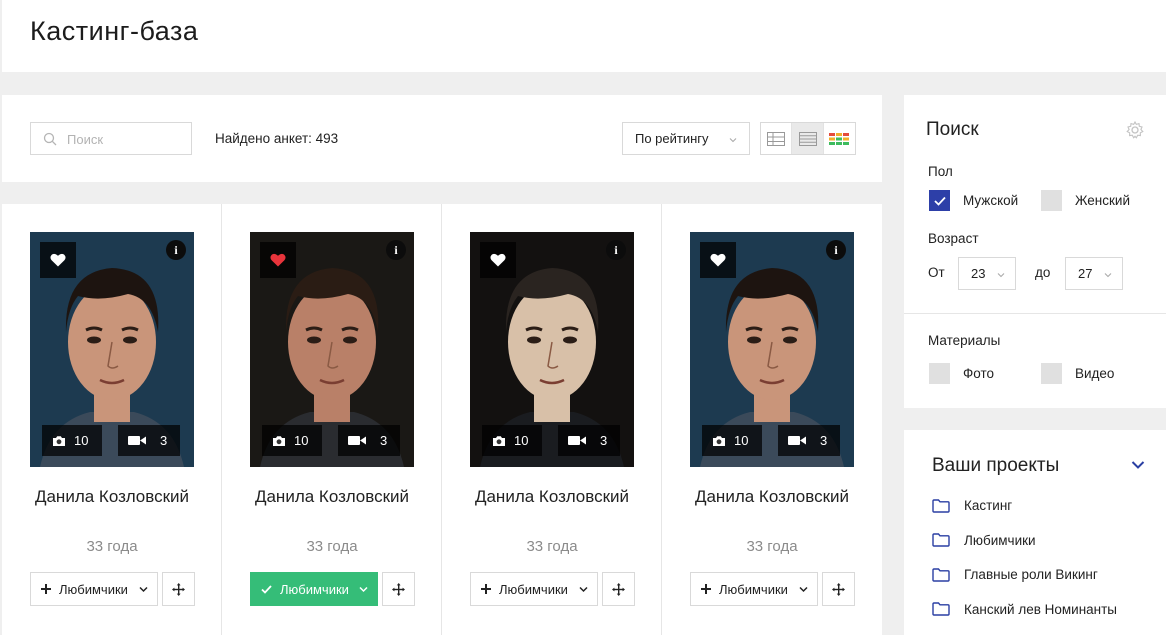  What do you see at coordinates (940, 171) in the screenshot?
I see `gender-label: Пол` at bounding box center [940, 171].